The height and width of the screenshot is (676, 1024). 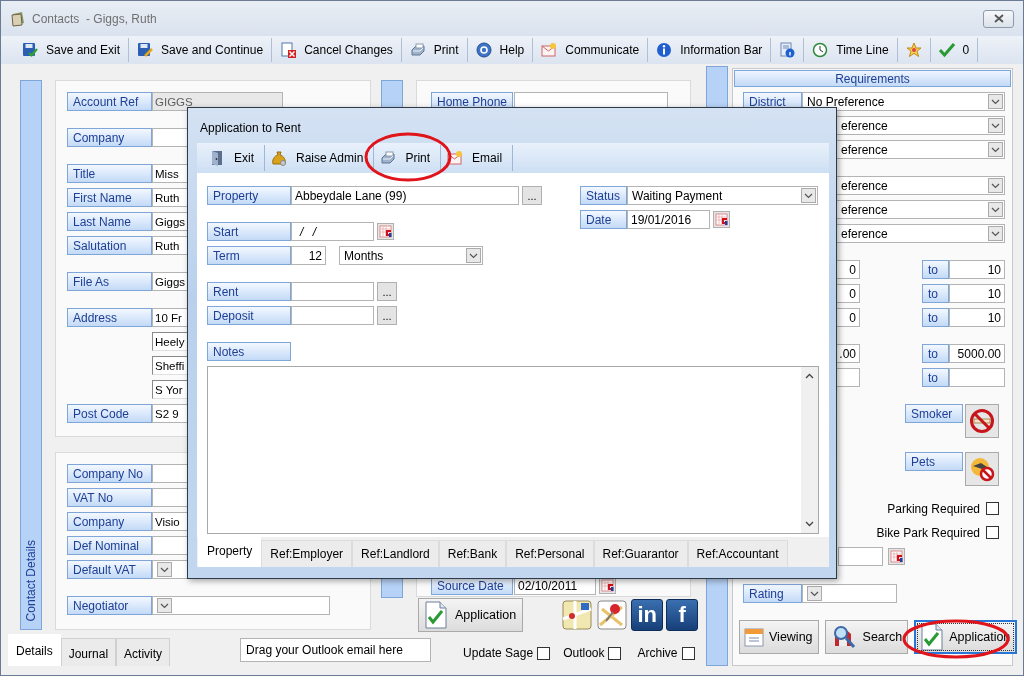 I want to click on toolbar-button: Save and Exit, so click(x=72, y=50).